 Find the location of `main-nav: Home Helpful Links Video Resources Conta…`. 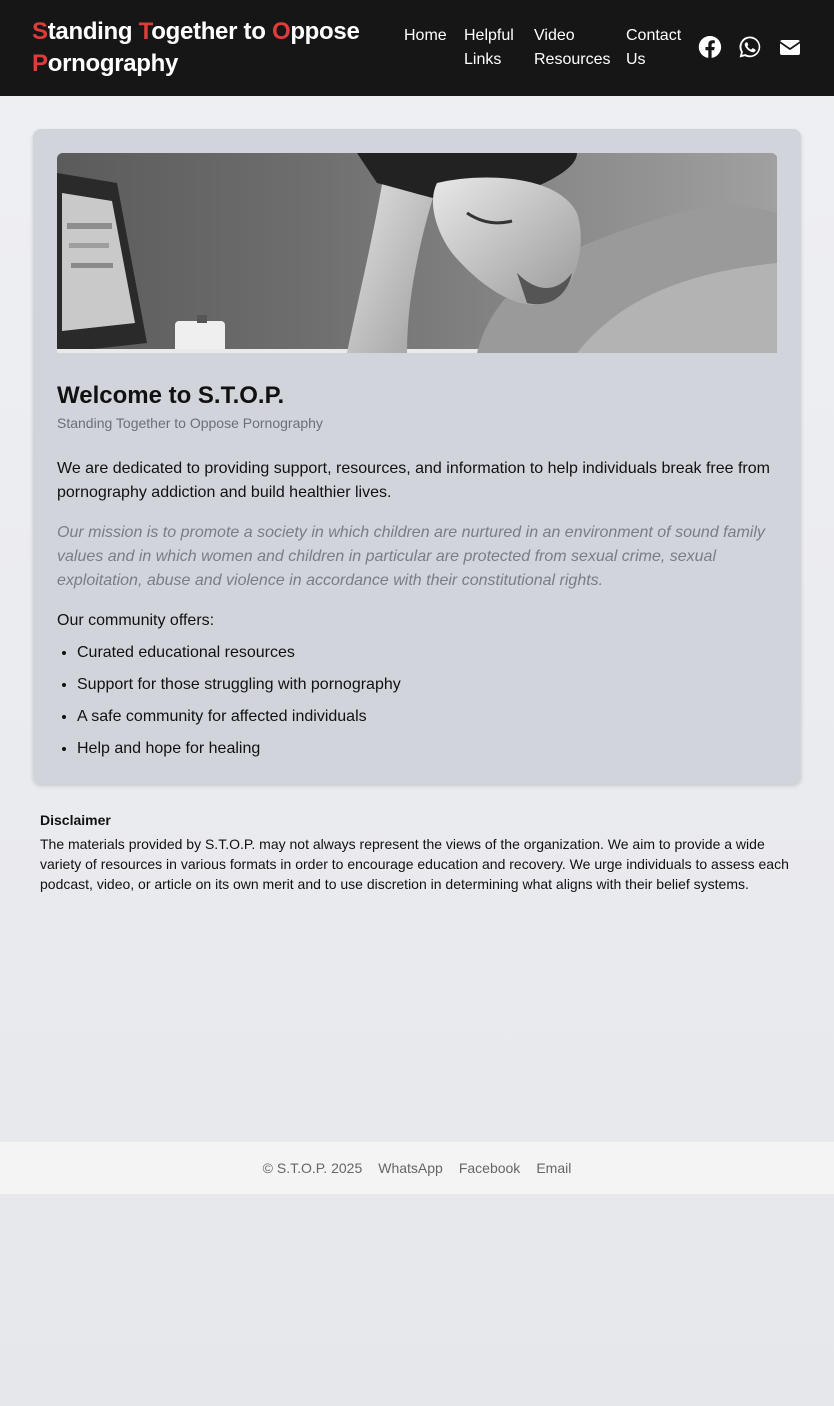

main-nav: Home Helpful Links Video Resources Conta… is located at coordinates (544, 48).